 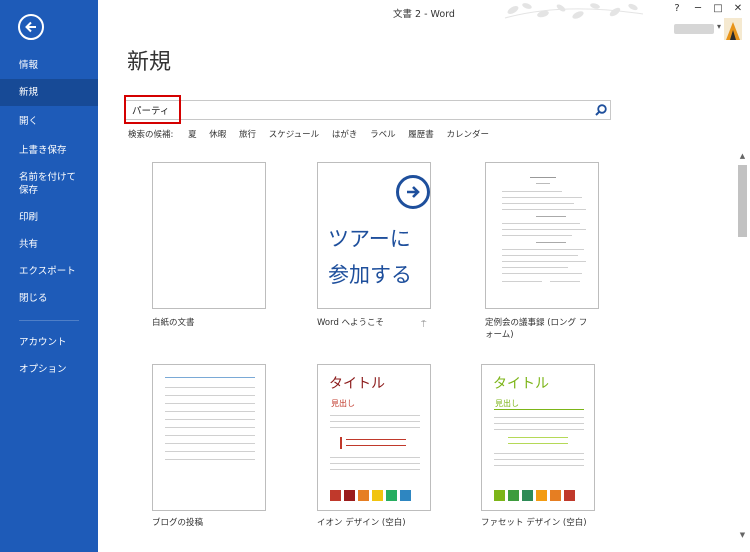 I want to click on template-label: 白紙の文書, so click(x=173, y=323).